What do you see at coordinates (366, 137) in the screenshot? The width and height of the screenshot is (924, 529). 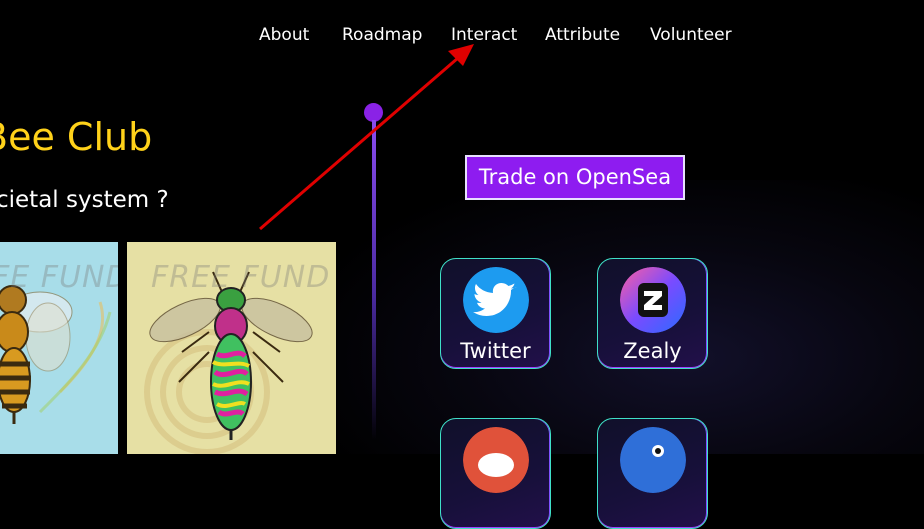 I see `annotation-arrow` at bounding box center [366, 137].